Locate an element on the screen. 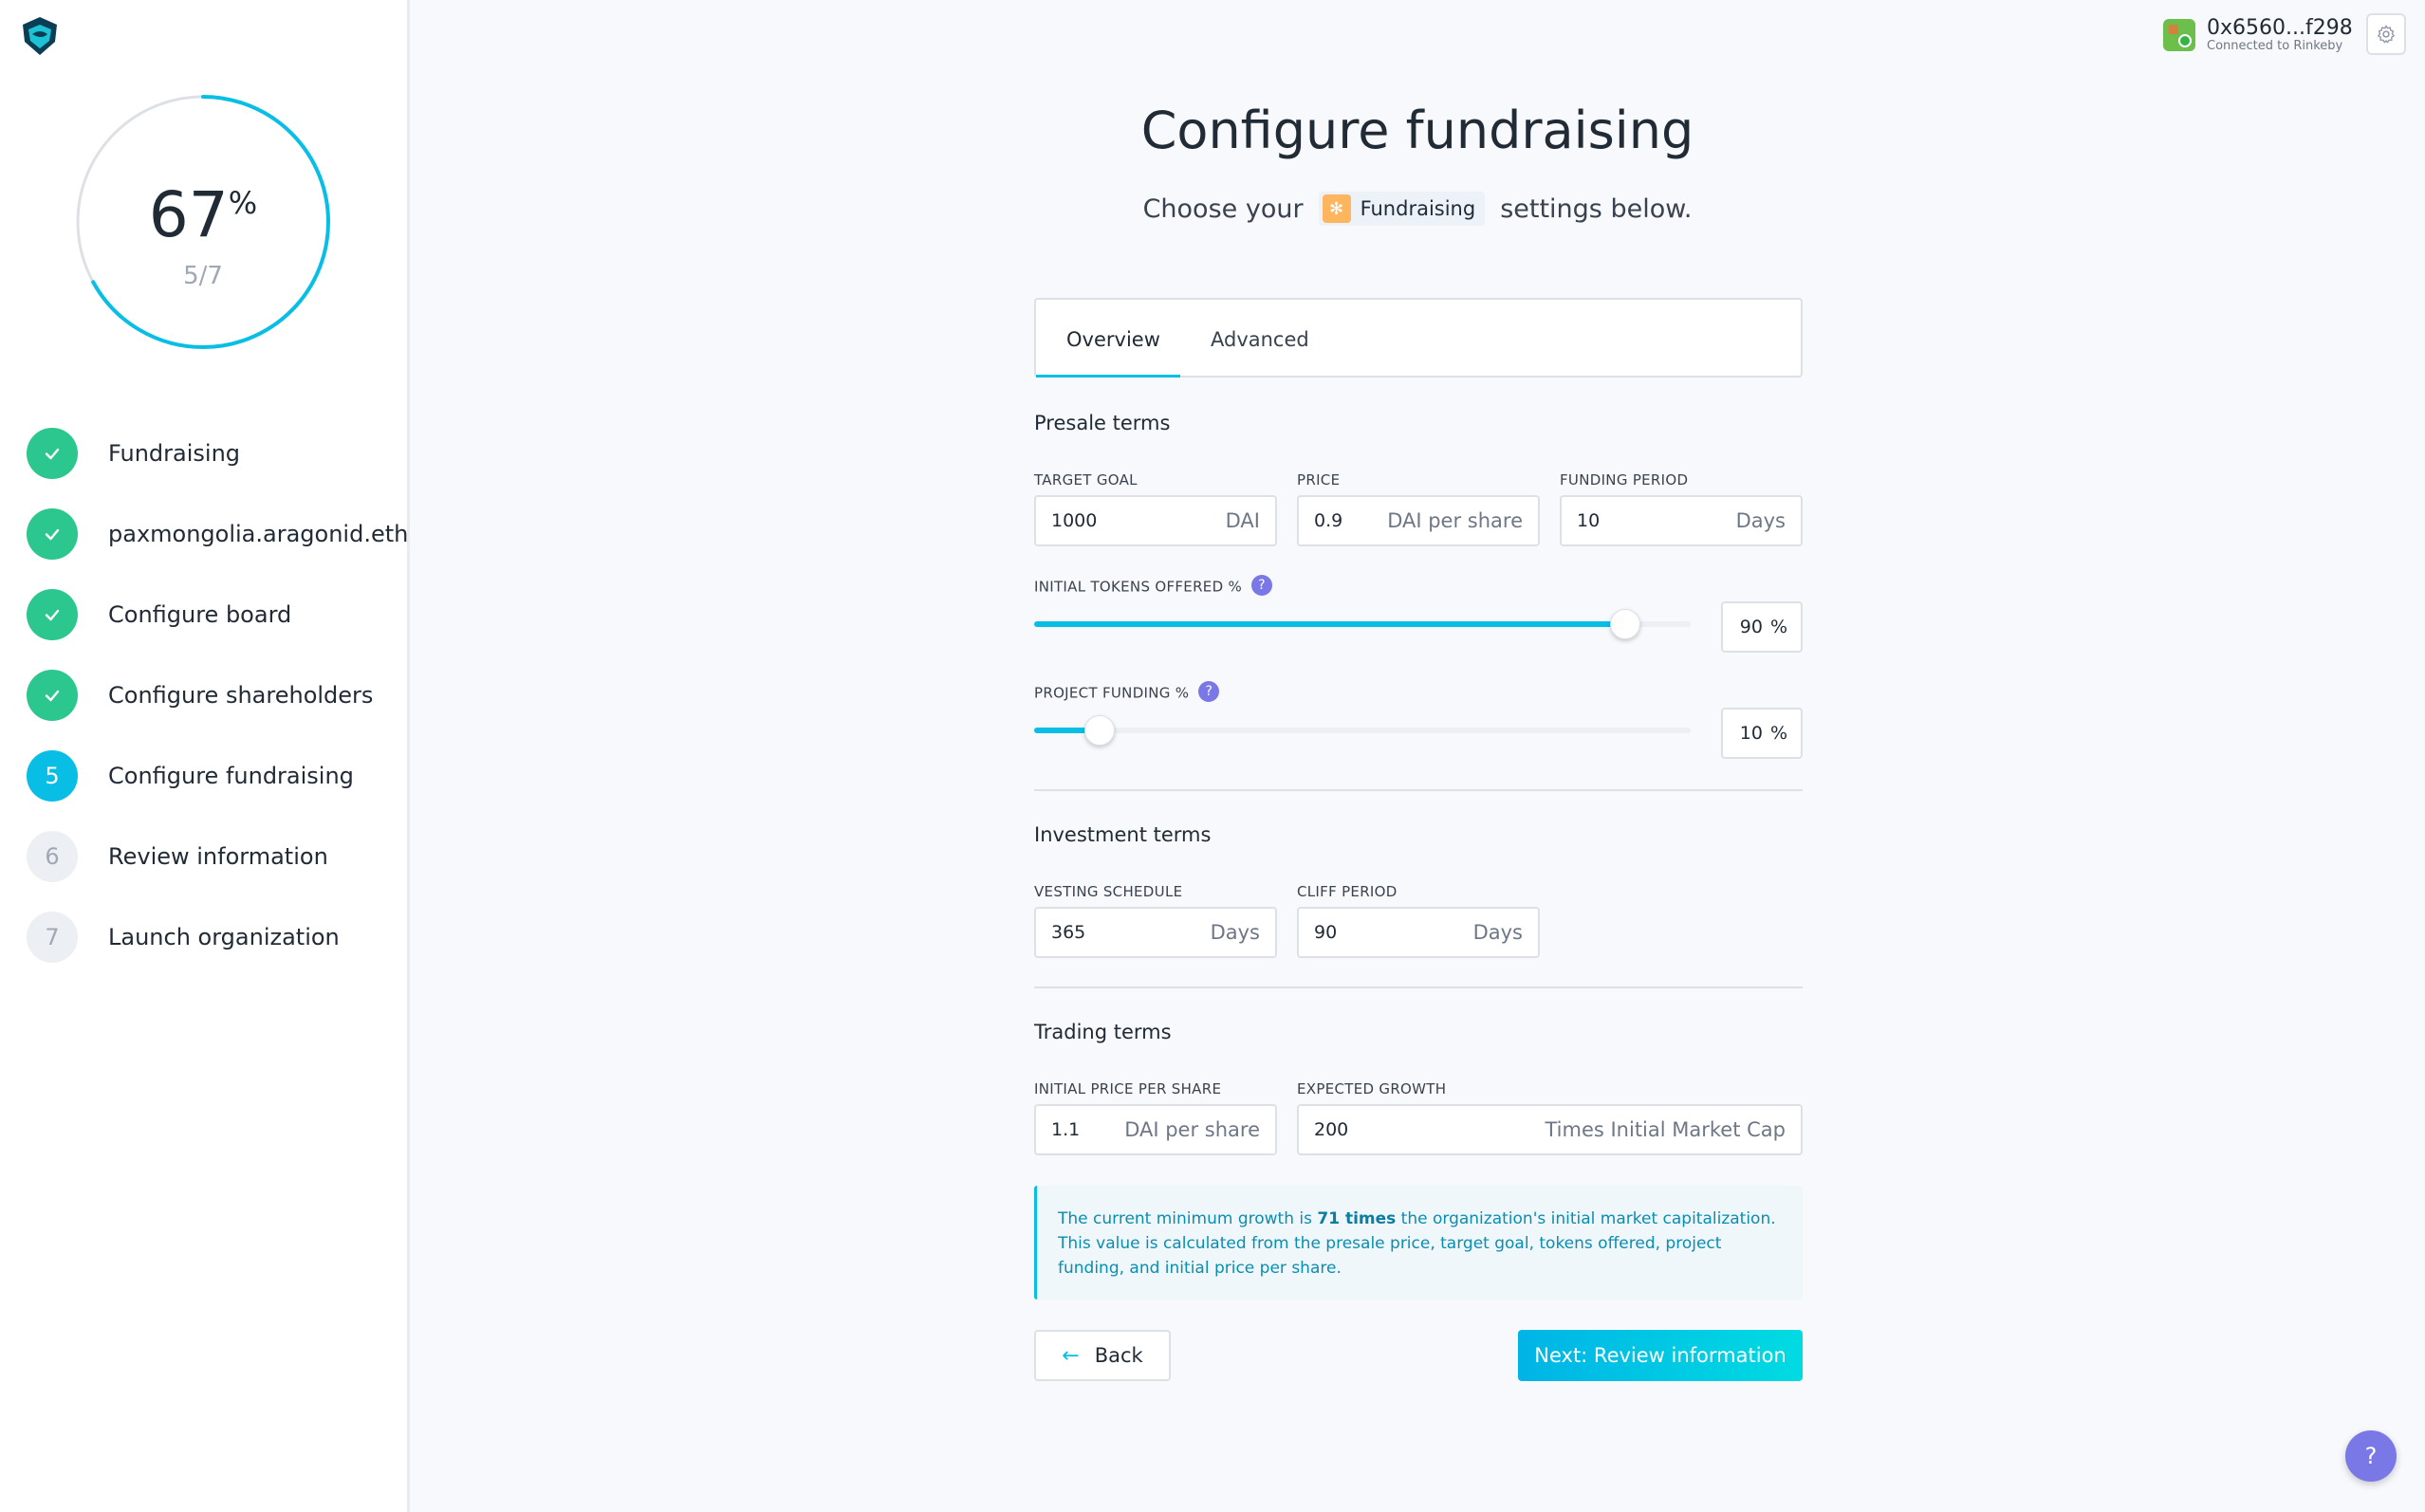 This screenshot has width=2425, height=1512. sidebar-step: paxmongolia.aragonid.eth is located at coordinates (217, 534).